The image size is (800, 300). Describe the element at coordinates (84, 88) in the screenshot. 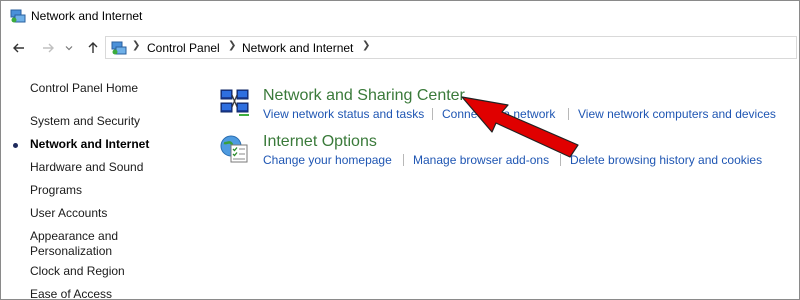

I see `sidebar-item-control-panel-home: Control Panel Home` at that location.